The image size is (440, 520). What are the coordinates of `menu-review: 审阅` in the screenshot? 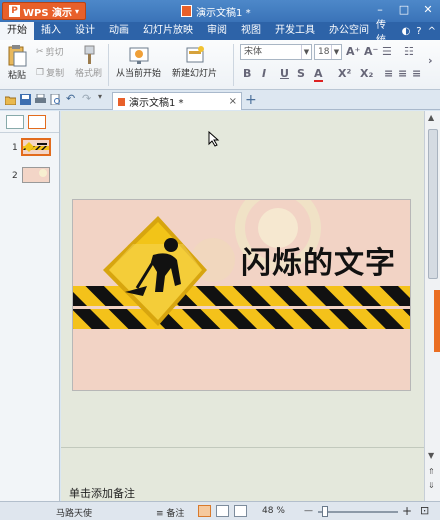 It's located at (217, 31).